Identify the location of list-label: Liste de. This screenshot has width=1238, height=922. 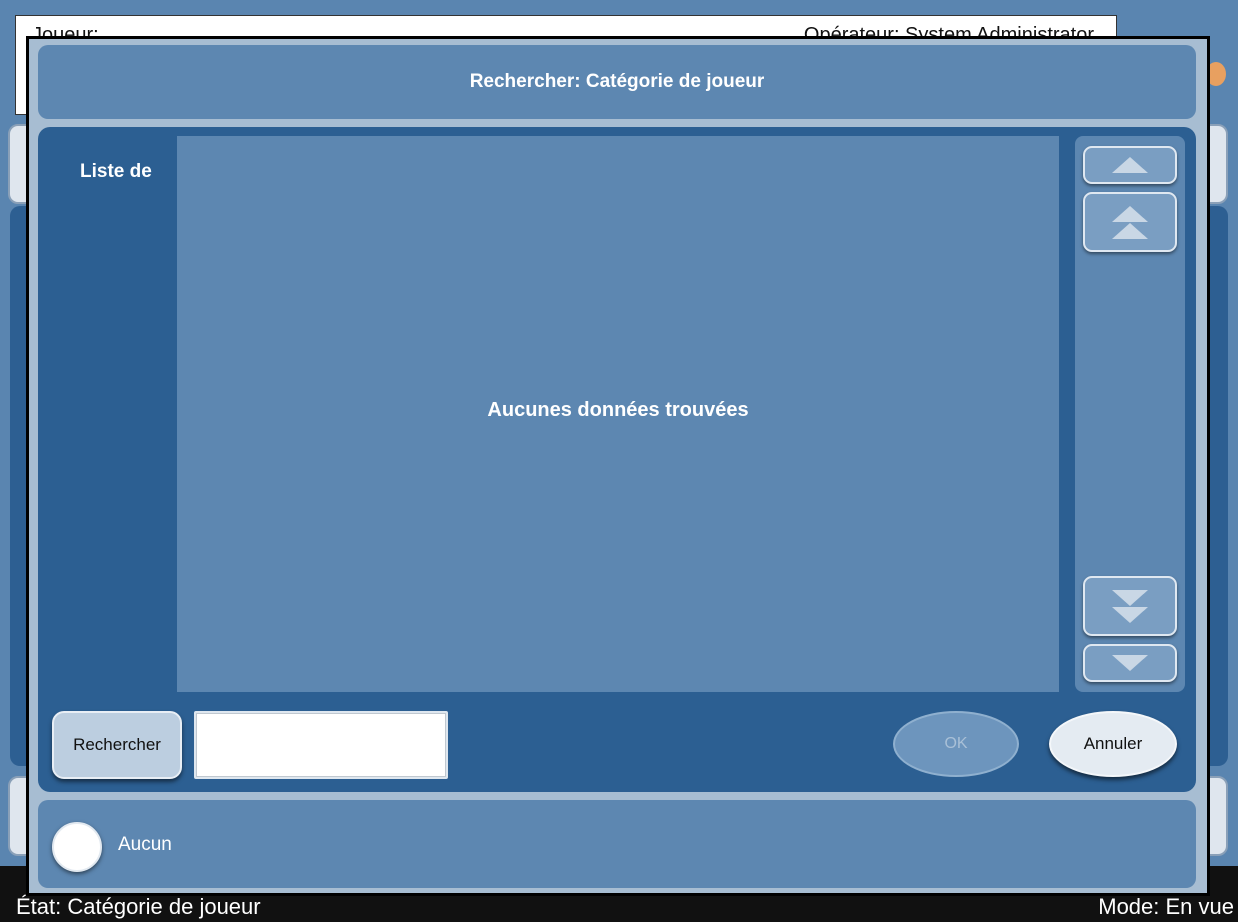
(116, 171).